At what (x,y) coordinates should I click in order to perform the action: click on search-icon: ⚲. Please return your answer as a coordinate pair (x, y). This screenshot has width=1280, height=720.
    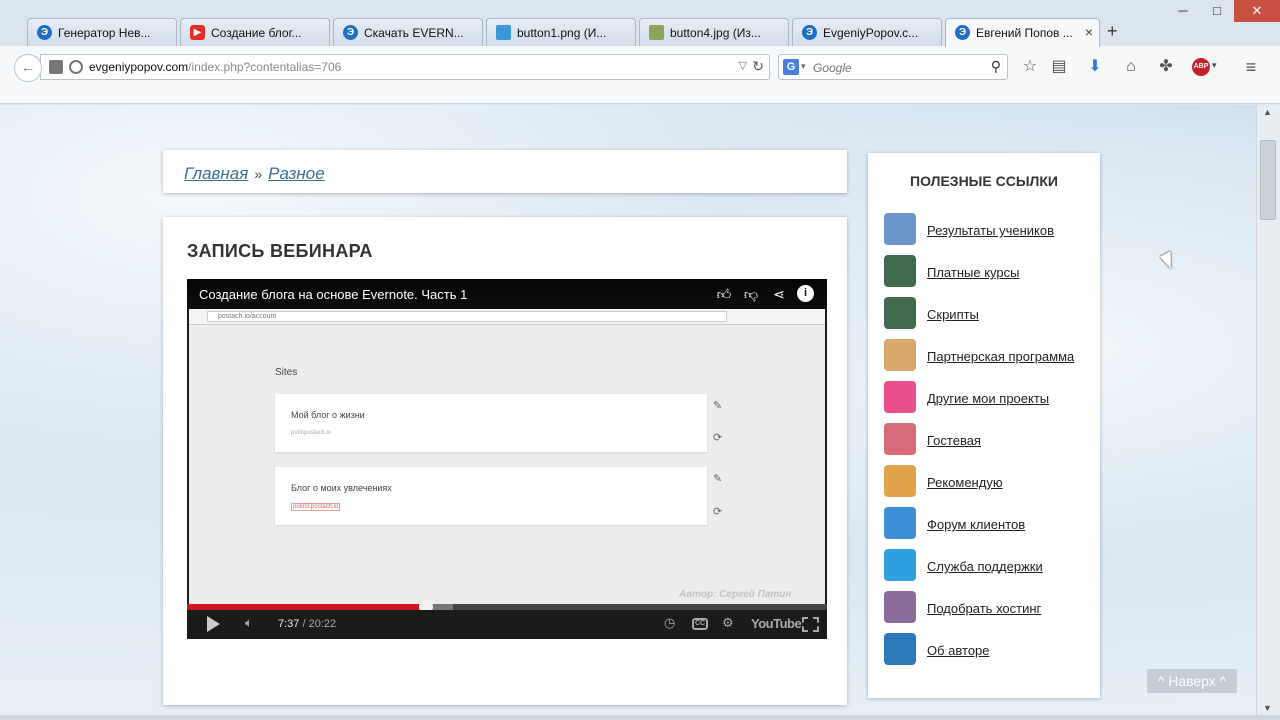
    Looking at the image, I should click on (996, 66).